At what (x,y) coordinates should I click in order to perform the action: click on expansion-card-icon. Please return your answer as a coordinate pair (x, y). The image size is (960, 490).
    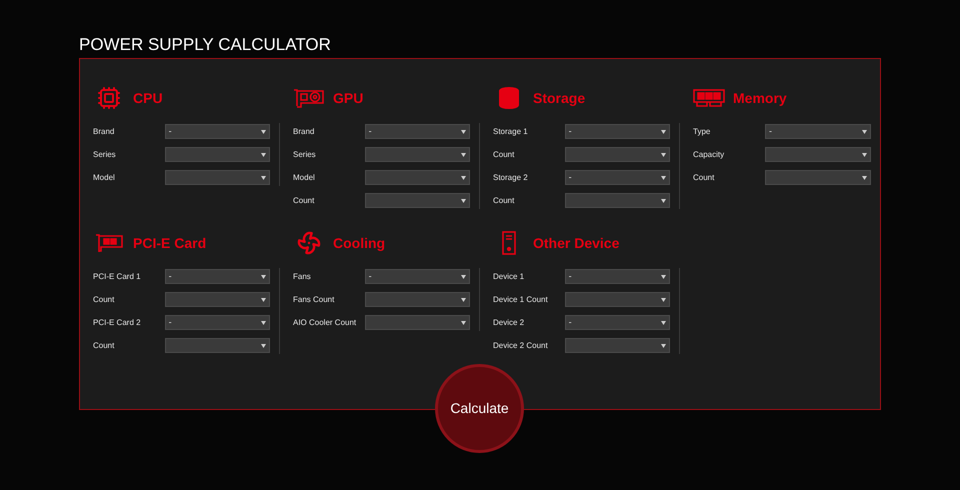
    Looking at the image, I should click on (109, 243).